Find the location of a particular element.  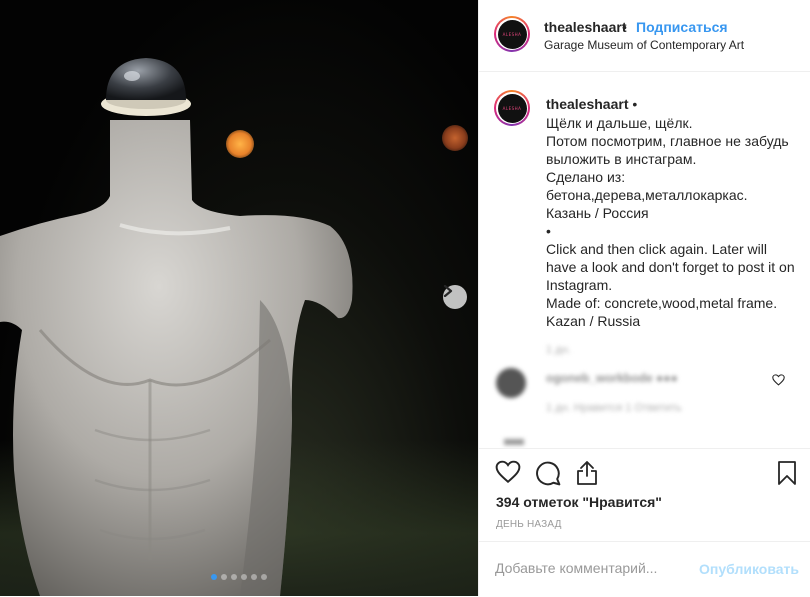

avatar: ALESHA is located at coordinates (512, 34).